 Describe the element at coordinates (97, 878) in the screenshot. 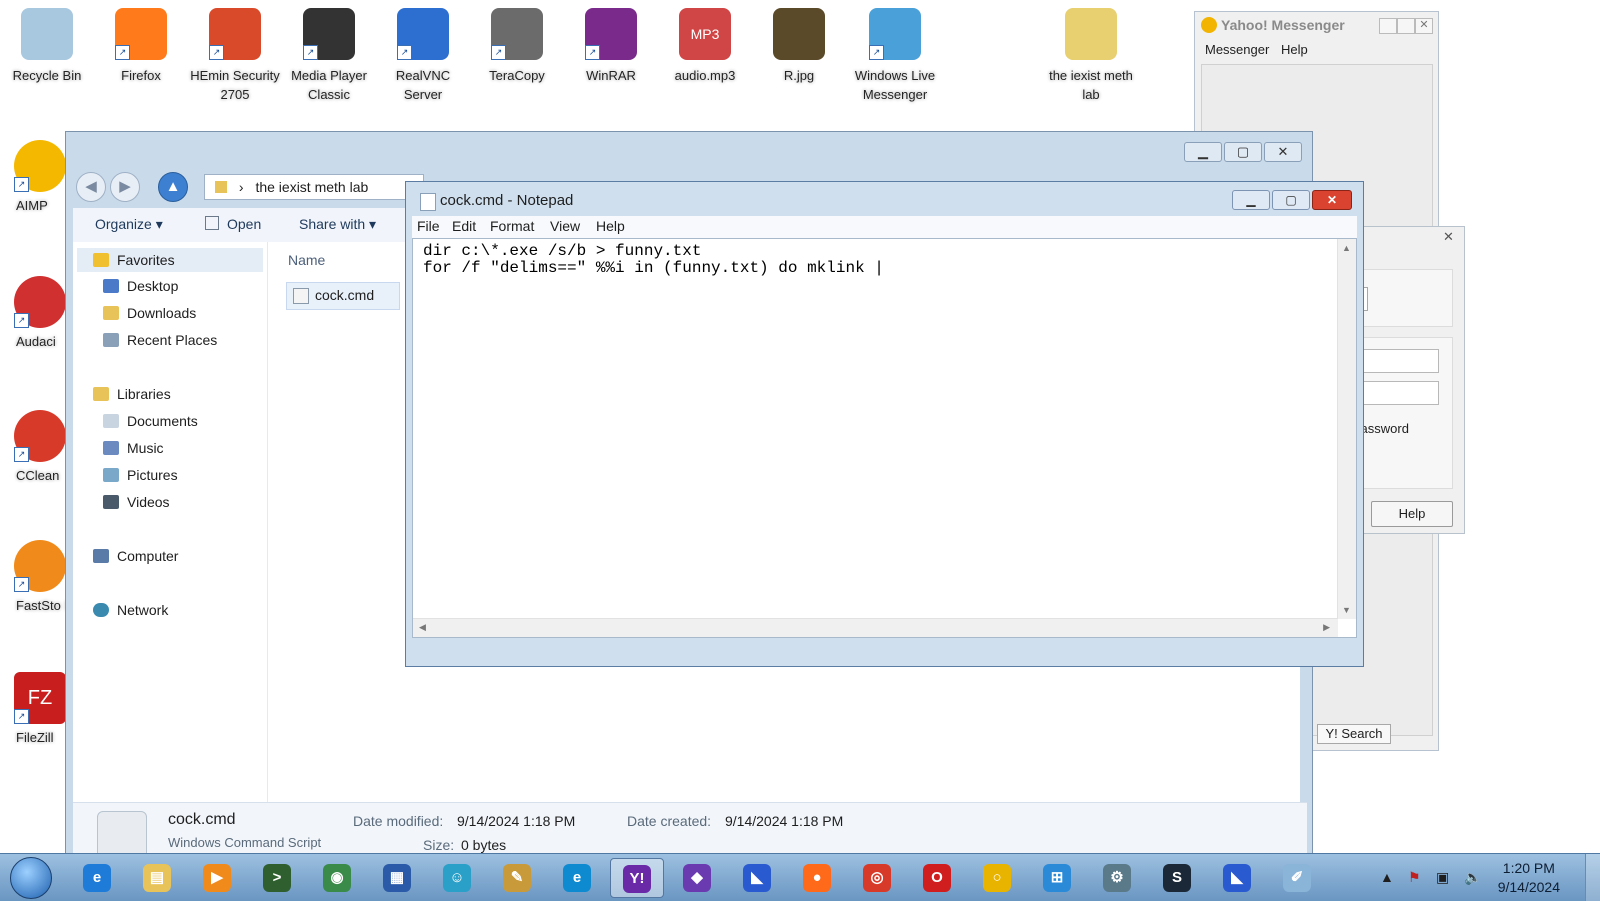

I see `taskbar-internet-explorer-button: e` at that location.